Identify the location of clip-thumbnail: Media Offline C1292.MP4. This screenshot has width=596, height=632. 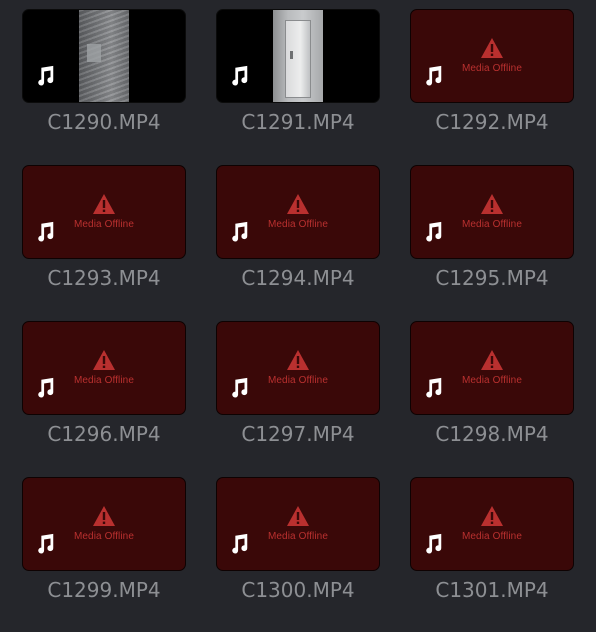
(492, 79).